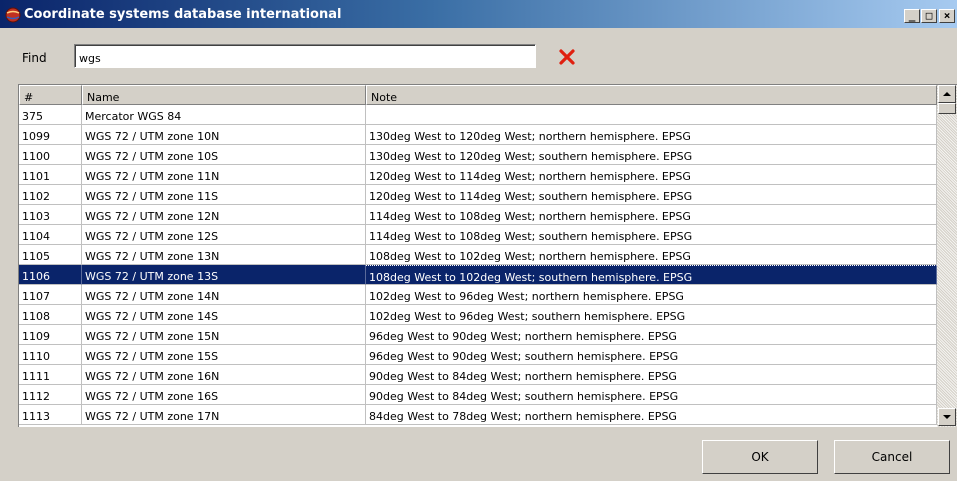  Describe the element at coordinates (224, 95) in the screenshot. I see `column-header-name: Name` at that location.